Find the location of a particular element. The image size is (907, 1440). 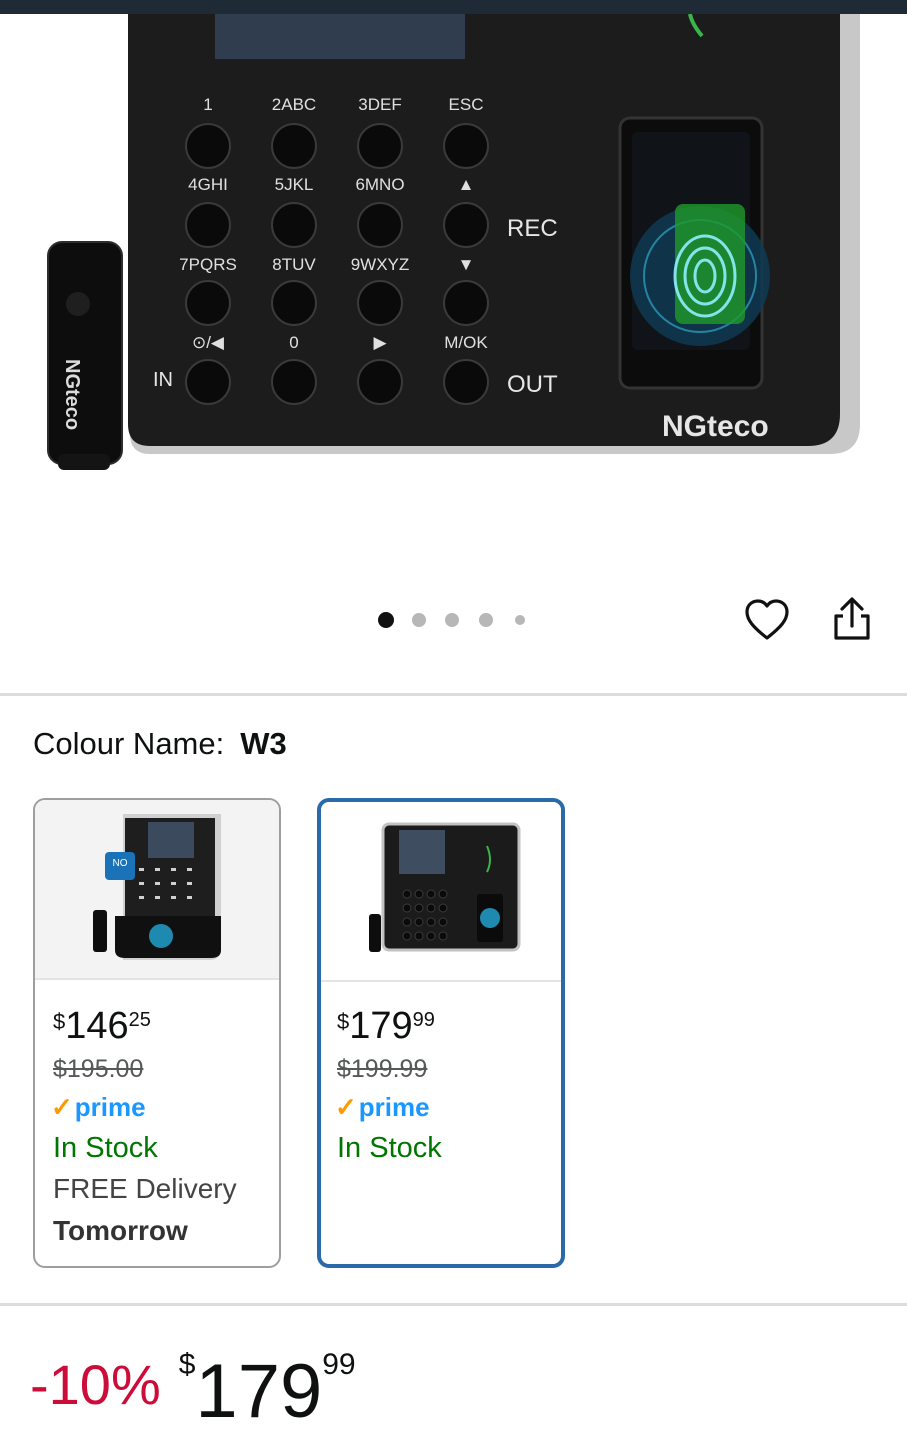

colour-name-row: Colour Name: W3 is located at coordinates (160, 744).